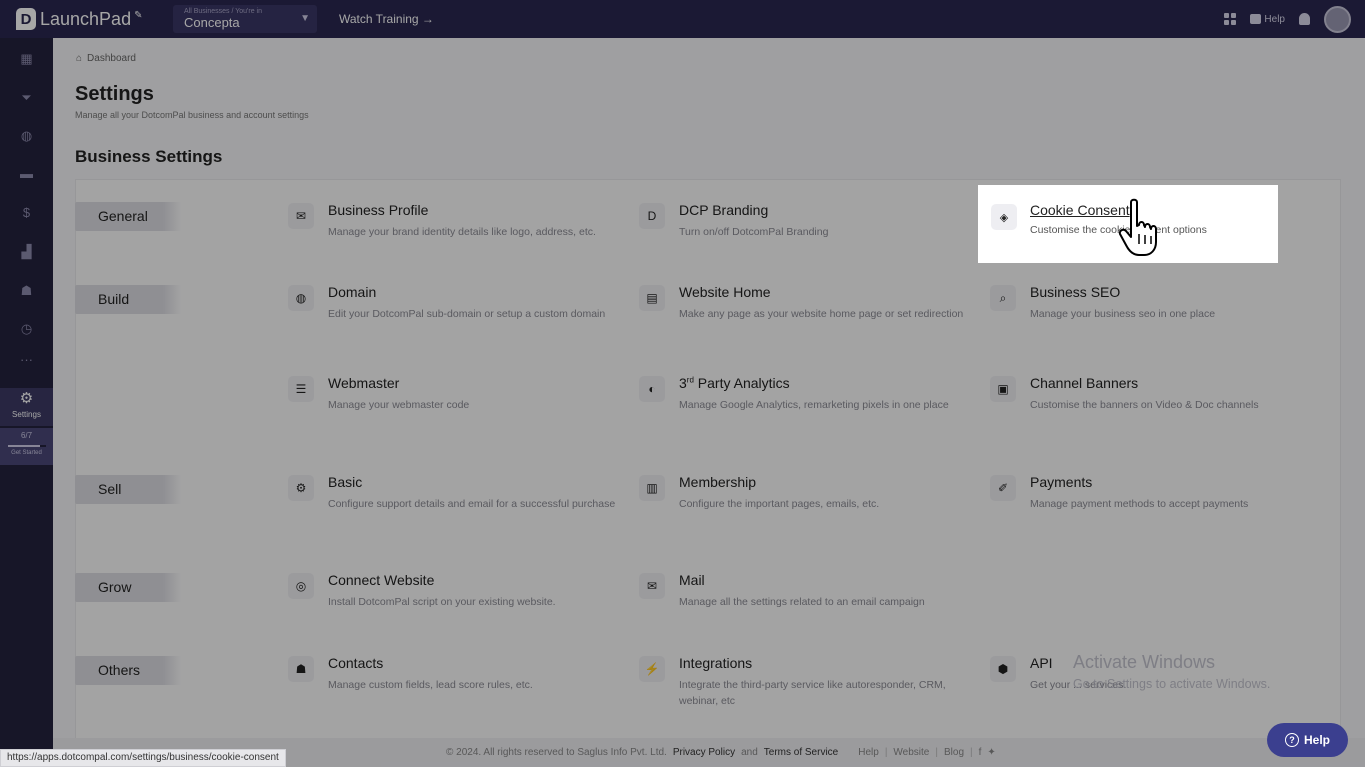 Image resolution: width=1365 pixels, height=767 pixels. What do you see at coordinates (364, 383) in the screenshot?
I see `item-name: Webmaster` at bounding box center [364, 383].